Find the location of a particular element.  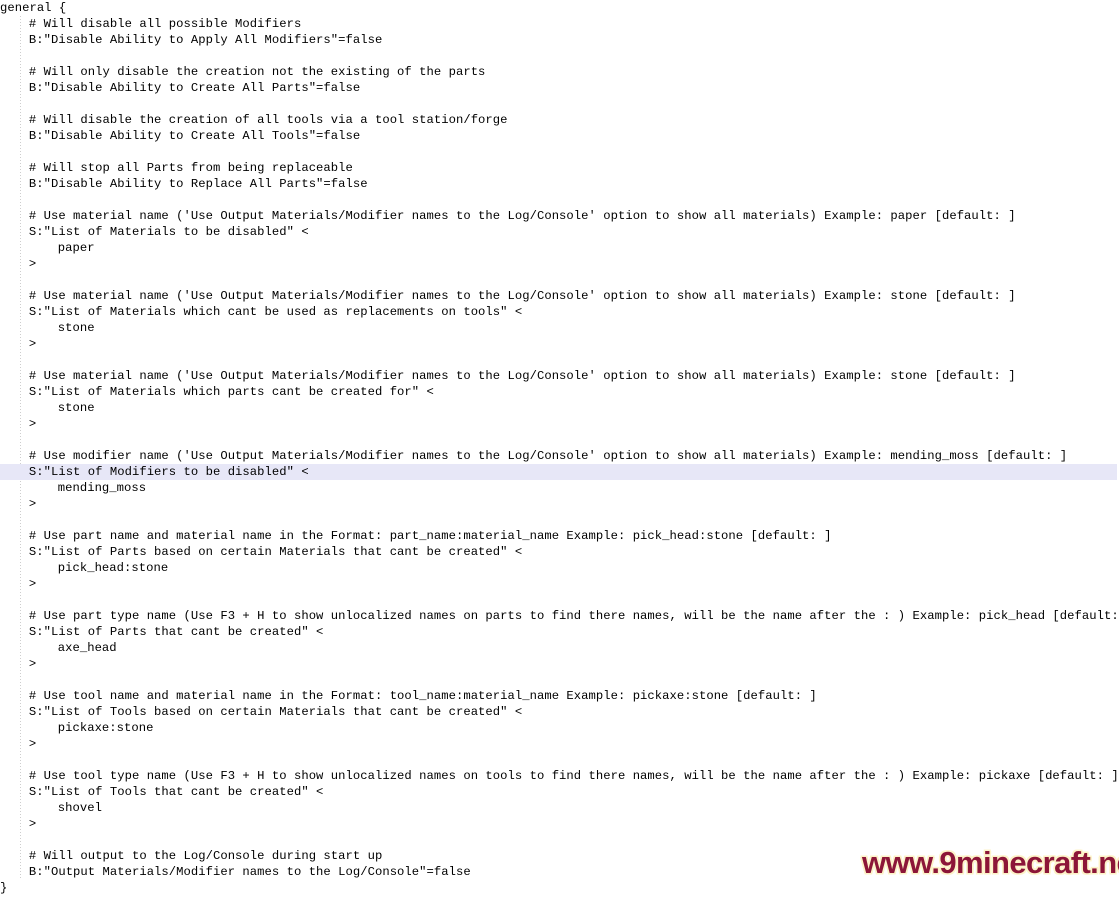

code-line: # Will disable all possible Modifiers is located at coordinates (559, 24).